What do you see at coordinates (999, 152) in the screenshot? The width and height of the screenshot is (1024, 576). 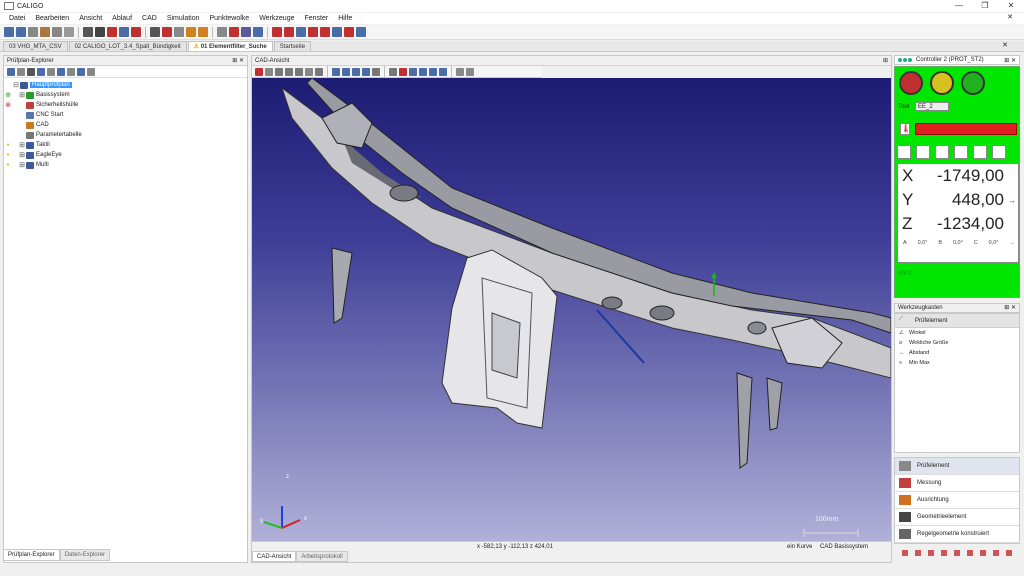 I see `table-icon` at bounding box center [999, 152].